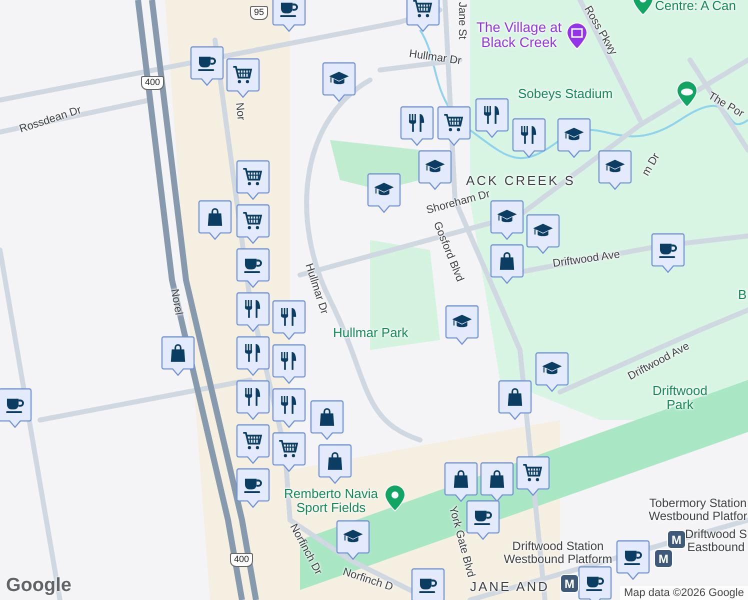 Image resolution: width=748 pixels, height=600 pixels. What do you see at coordinates (176, 302) in the screenshot?
I see `street-label: Norel` at bounding box center [176, 302].